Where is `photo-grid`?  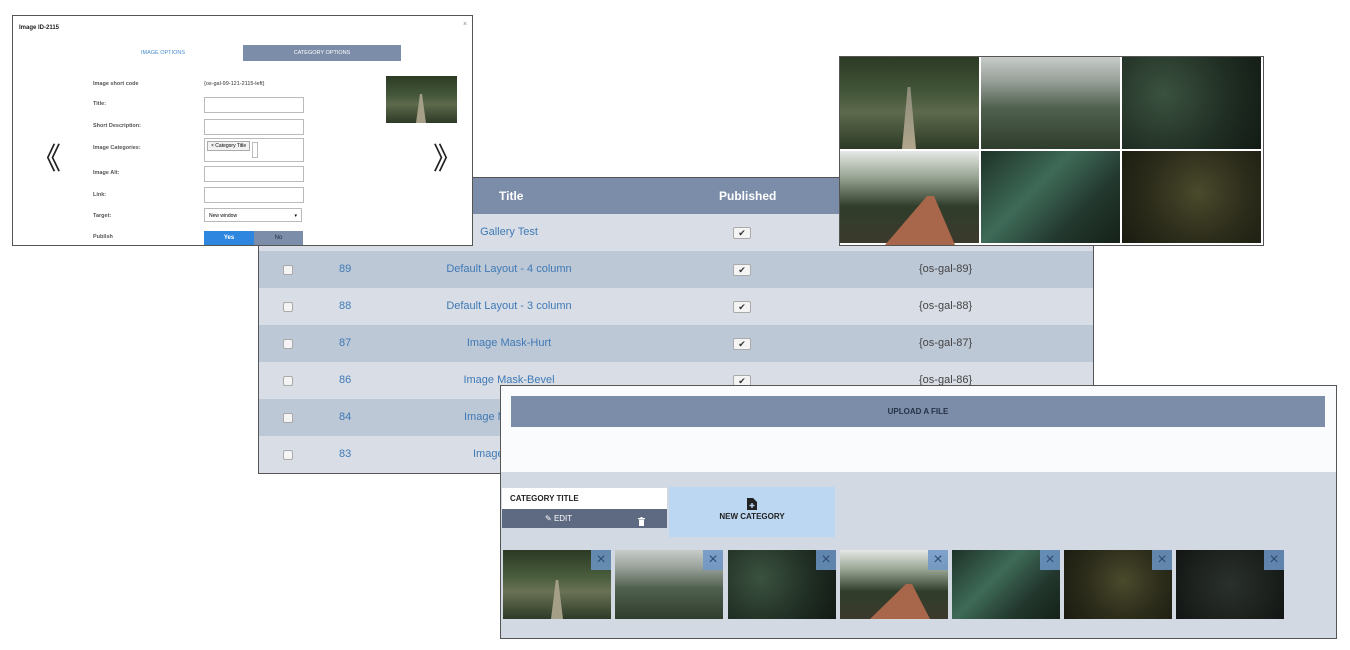 photo-grid is located at coordinates (1051, 151).